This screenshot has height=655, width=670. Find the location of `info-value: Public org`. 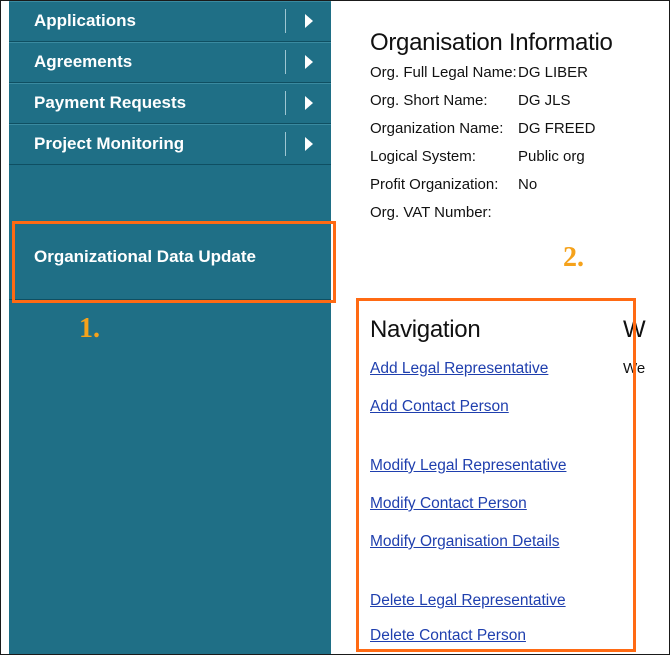

info-value: Public org is located at coordinates (551, 156).